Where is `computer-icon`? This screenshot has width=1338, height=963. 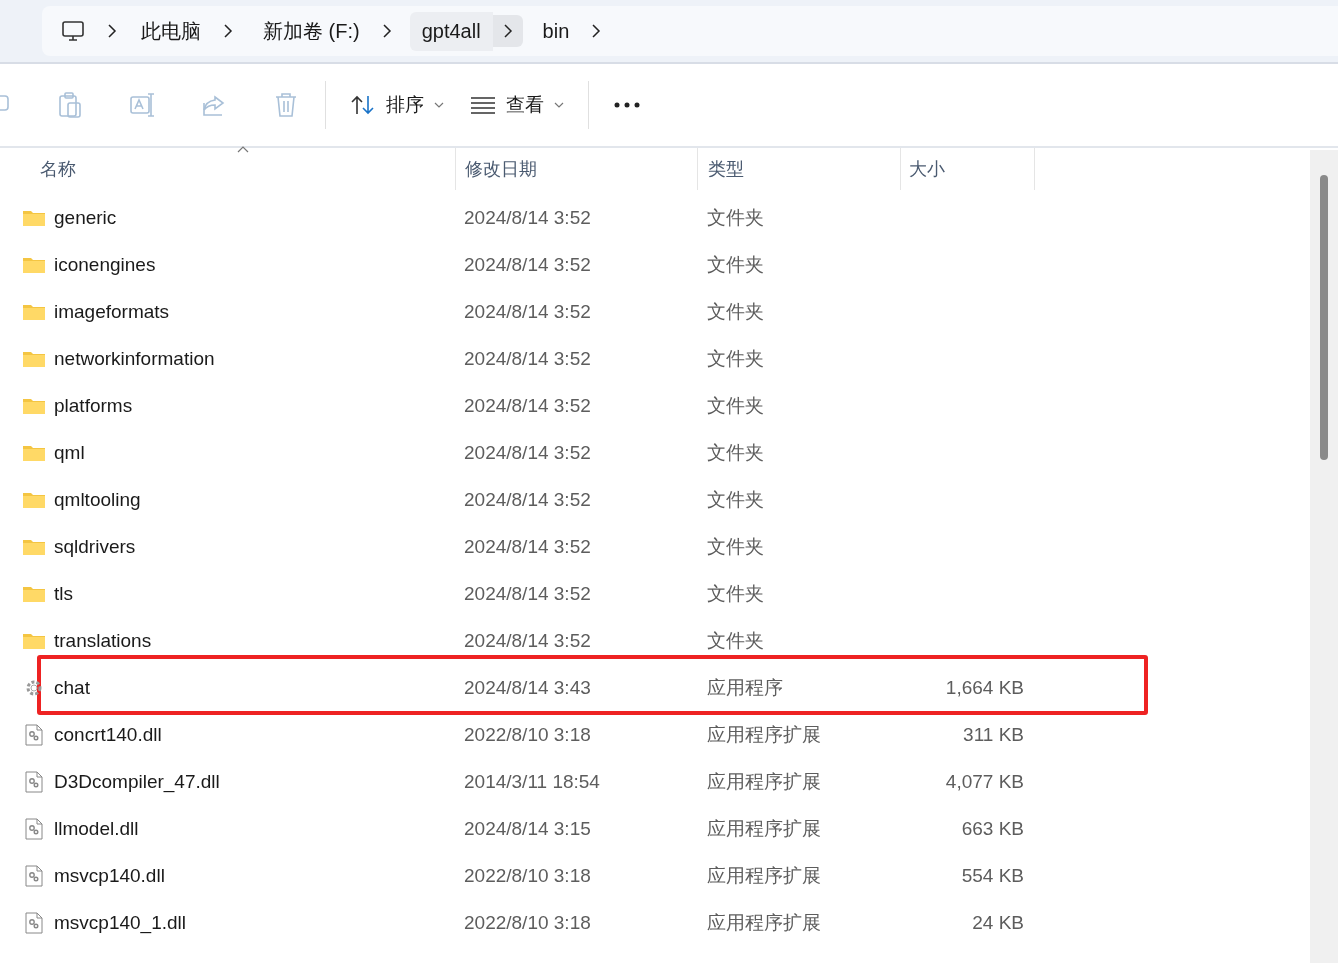 computer-icon is located at coordinates (73, 31).